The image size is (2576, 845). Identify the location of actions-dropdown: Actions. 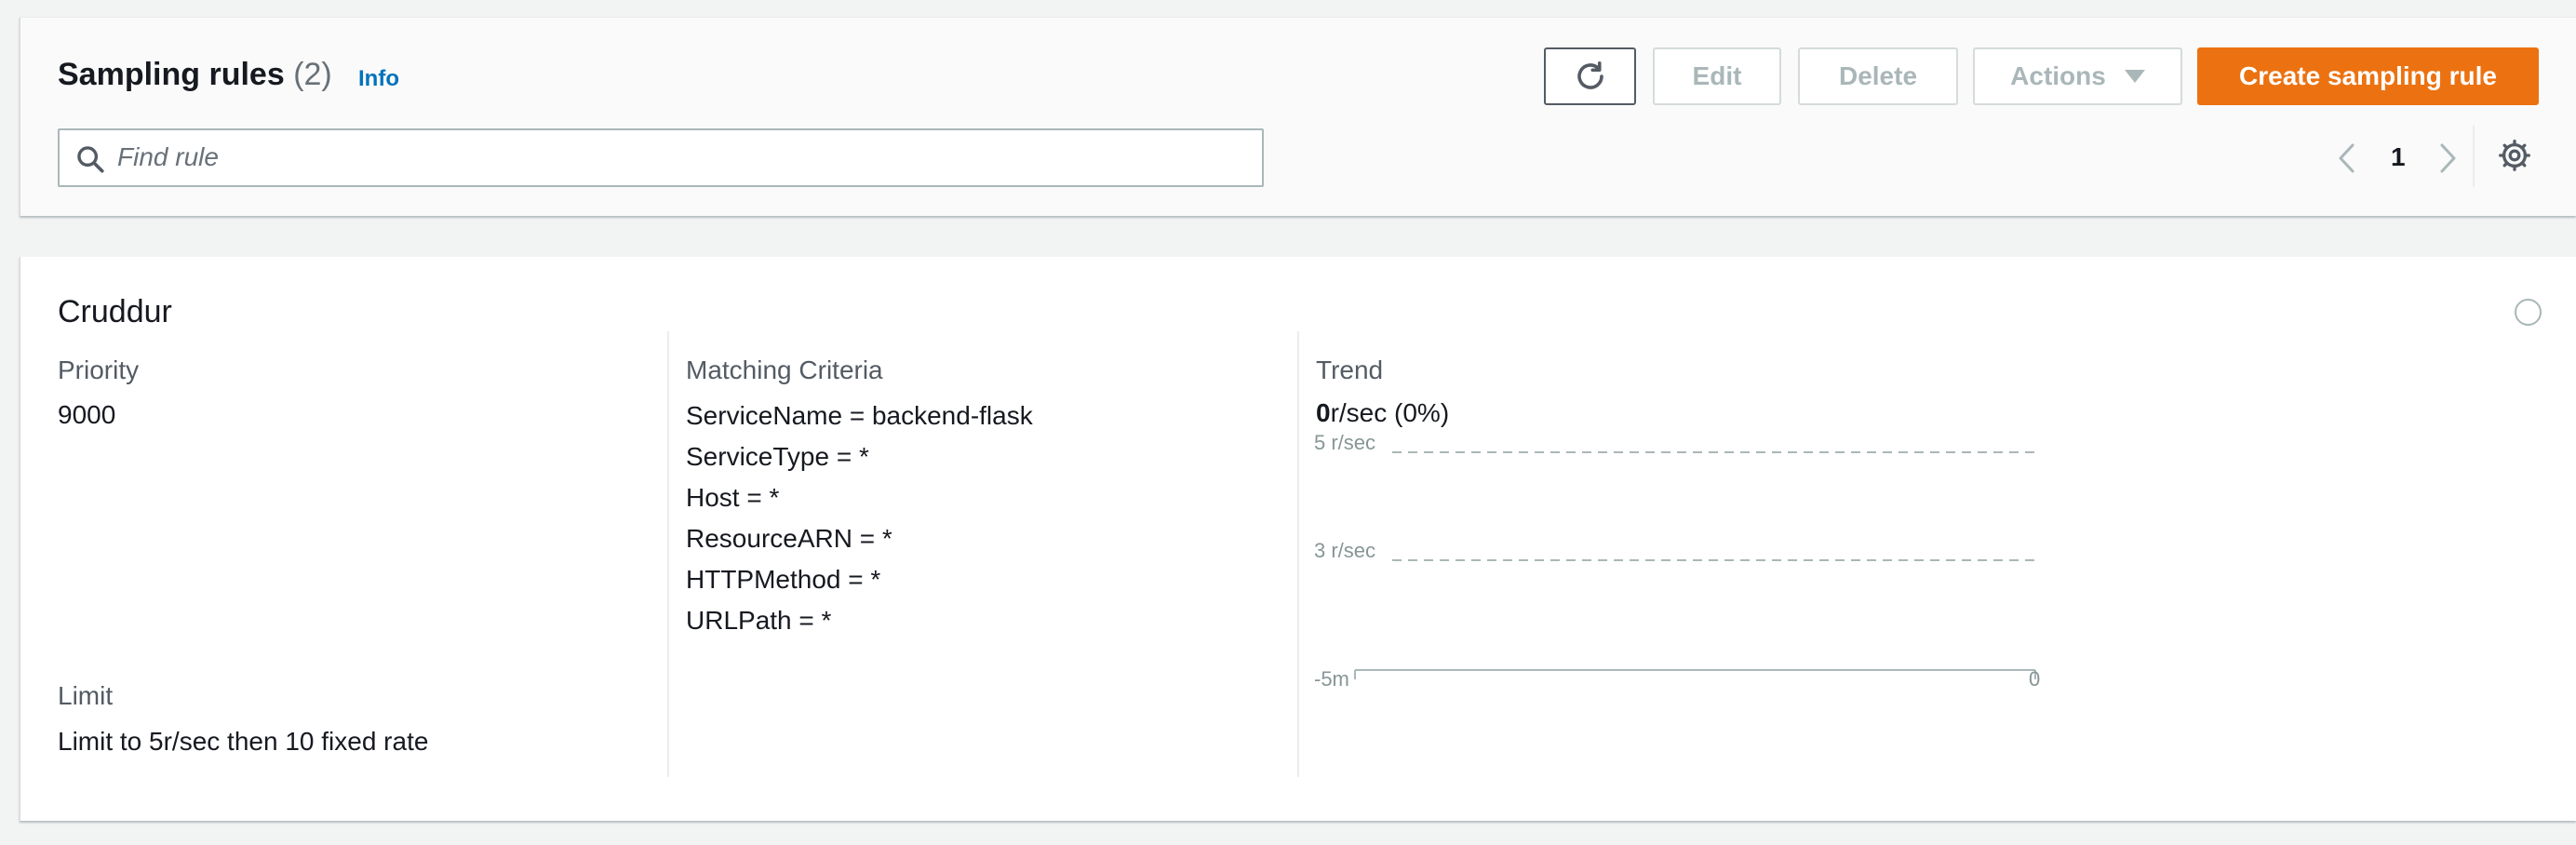
(2077, 76).